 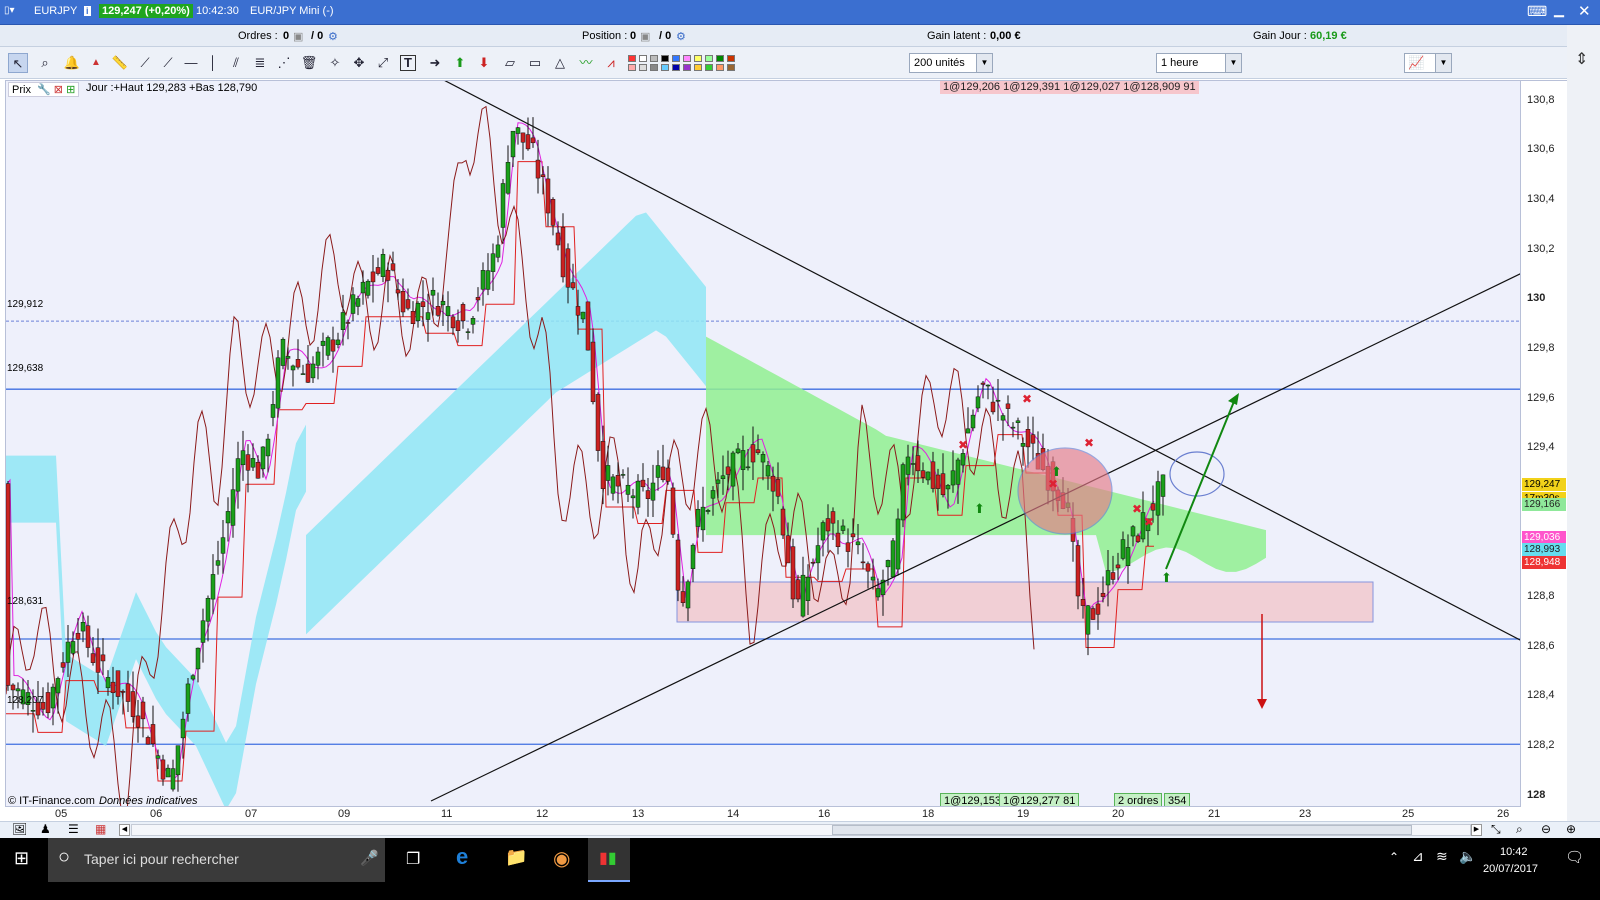 I want to click on order-chip-2: 1@129,277 81, so click(x=1039, y=799).